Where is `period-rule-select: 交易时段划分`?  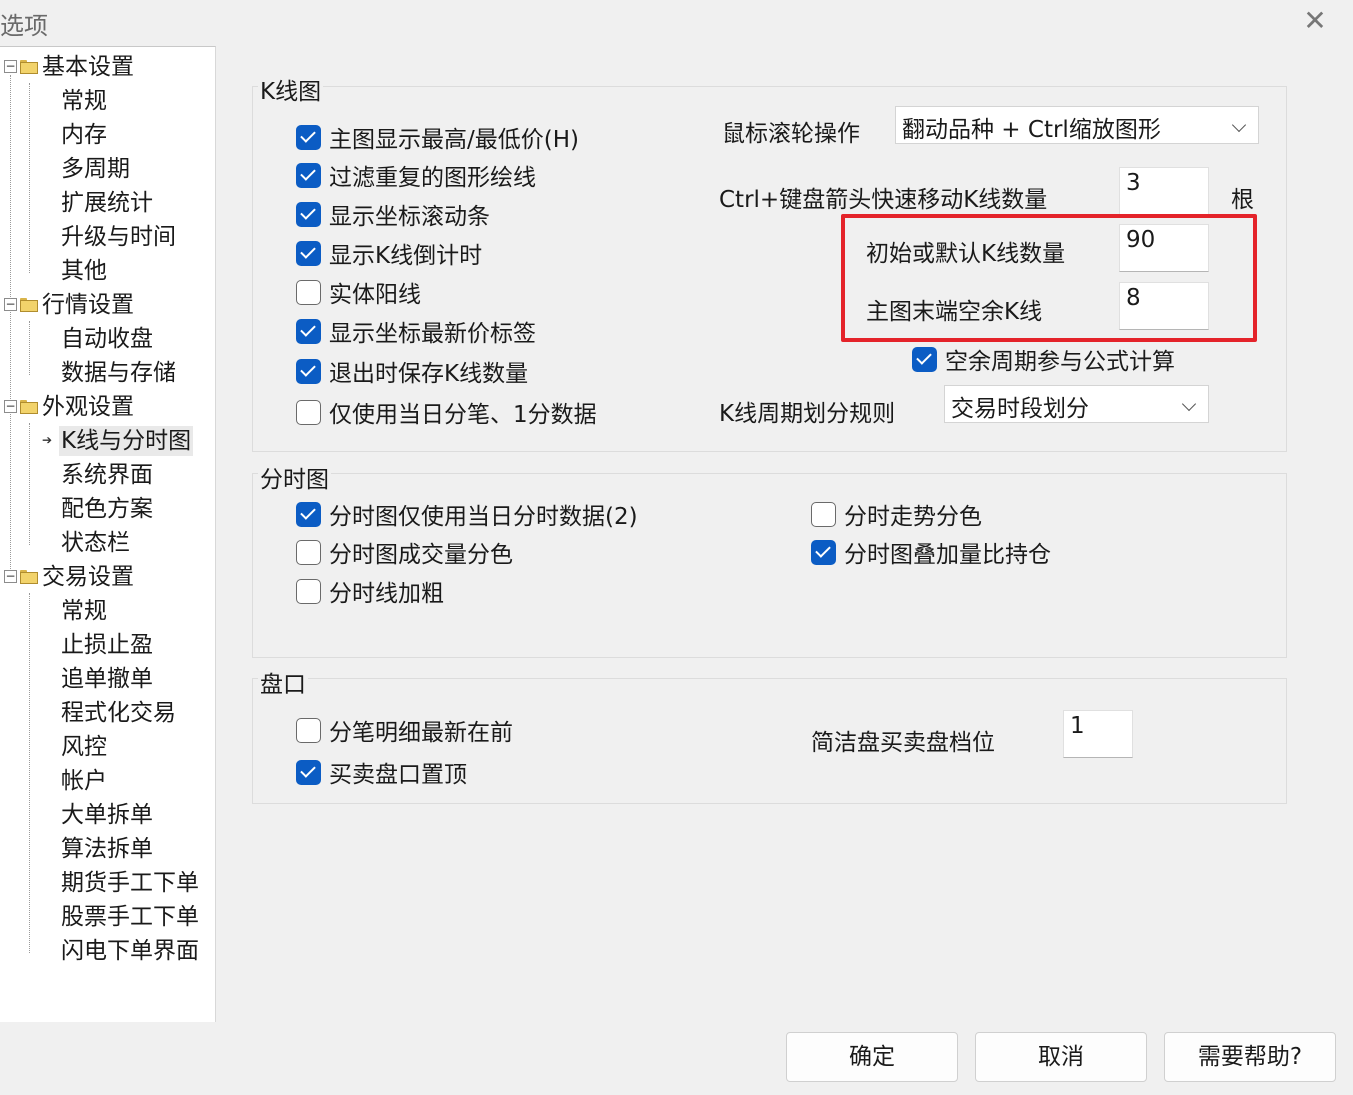 period-rule-select: 交易时段划分 is located at coordinates (1076, 404).